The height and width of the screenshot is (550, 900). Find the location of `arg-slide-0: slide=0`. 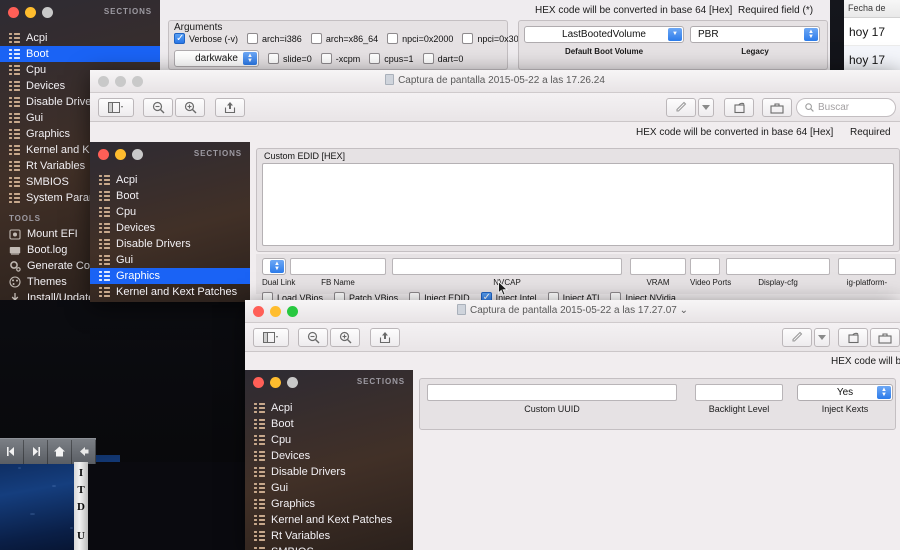

arg-slide-0: slide=0 is located at coordinates (290, 58).